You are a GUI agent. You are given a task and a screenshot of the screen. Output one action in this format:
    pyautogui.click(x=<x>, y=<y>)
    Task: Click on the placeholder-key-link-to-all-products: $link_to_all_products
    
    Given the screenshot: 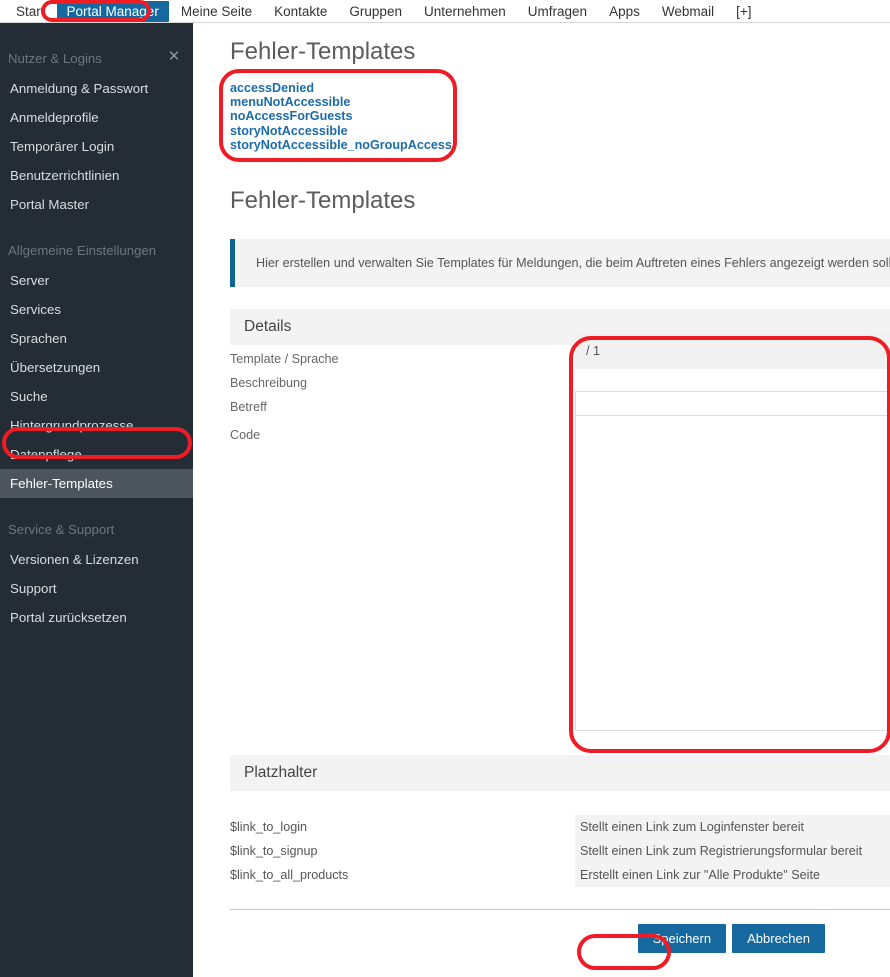 What is the action you would take?
    pyautogui.click(x=289, y=875)
    